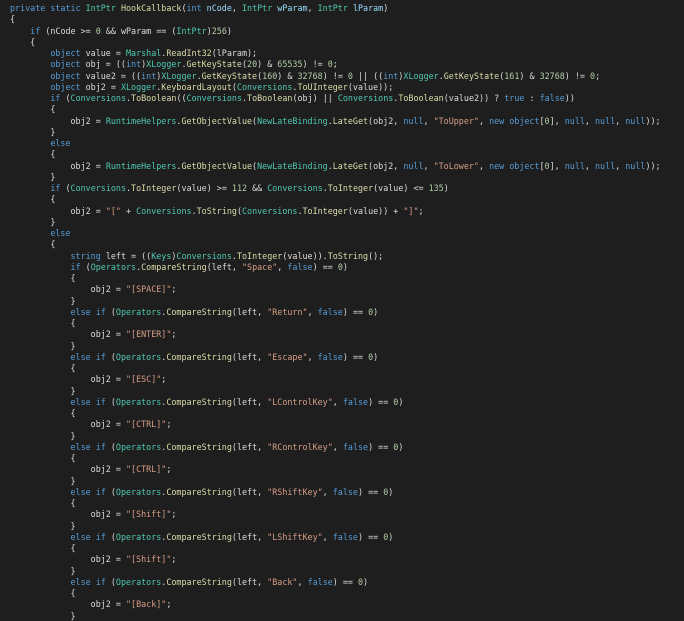  What do you see at coordinates (368, 75) in the screenshot?
I see `code-token: || ((` at bounding box center [368, 75].